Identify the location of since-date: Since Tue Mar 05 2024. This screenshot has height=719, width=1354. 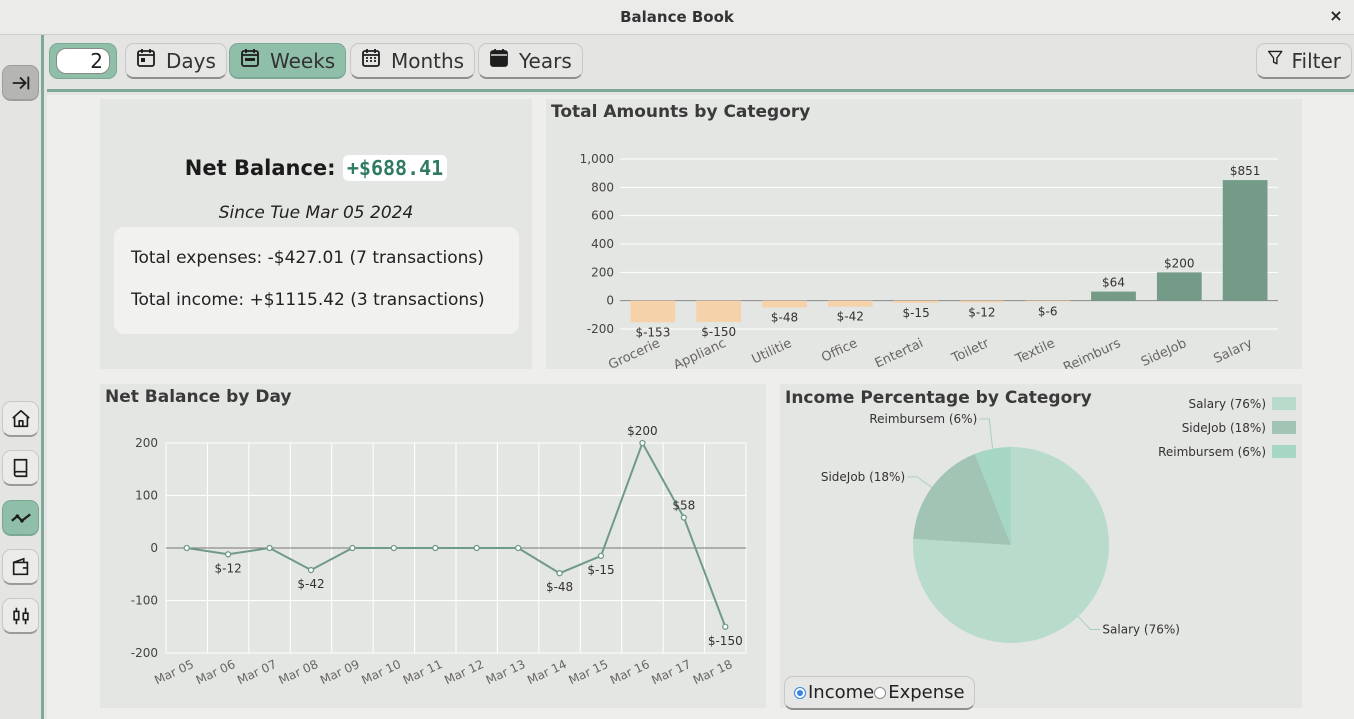
(316, 213).